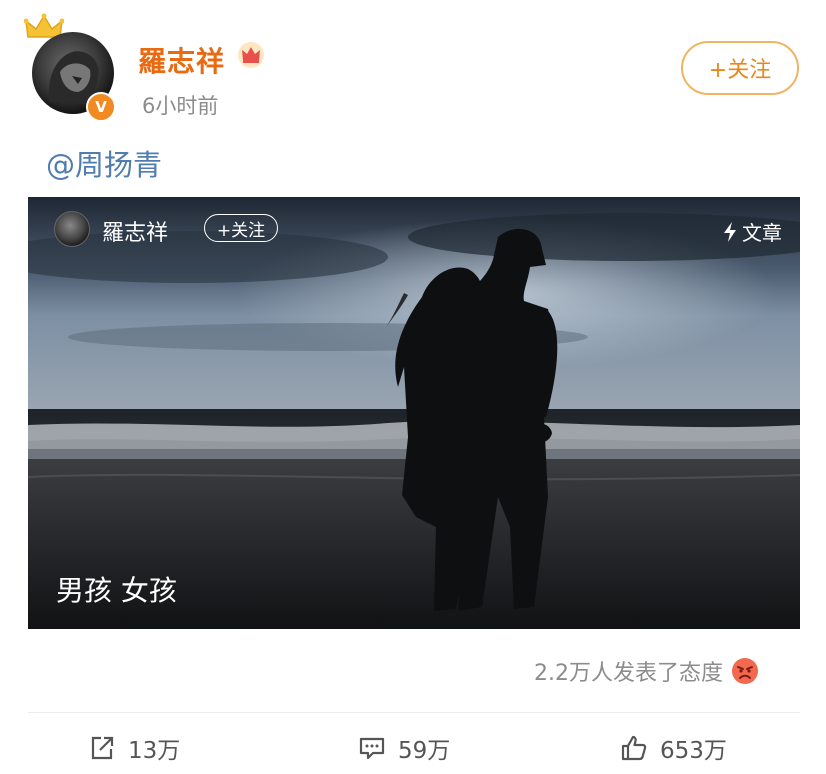 This screenshot has height=774, width=826. I want to click on comment-icon, so click(372, 748).